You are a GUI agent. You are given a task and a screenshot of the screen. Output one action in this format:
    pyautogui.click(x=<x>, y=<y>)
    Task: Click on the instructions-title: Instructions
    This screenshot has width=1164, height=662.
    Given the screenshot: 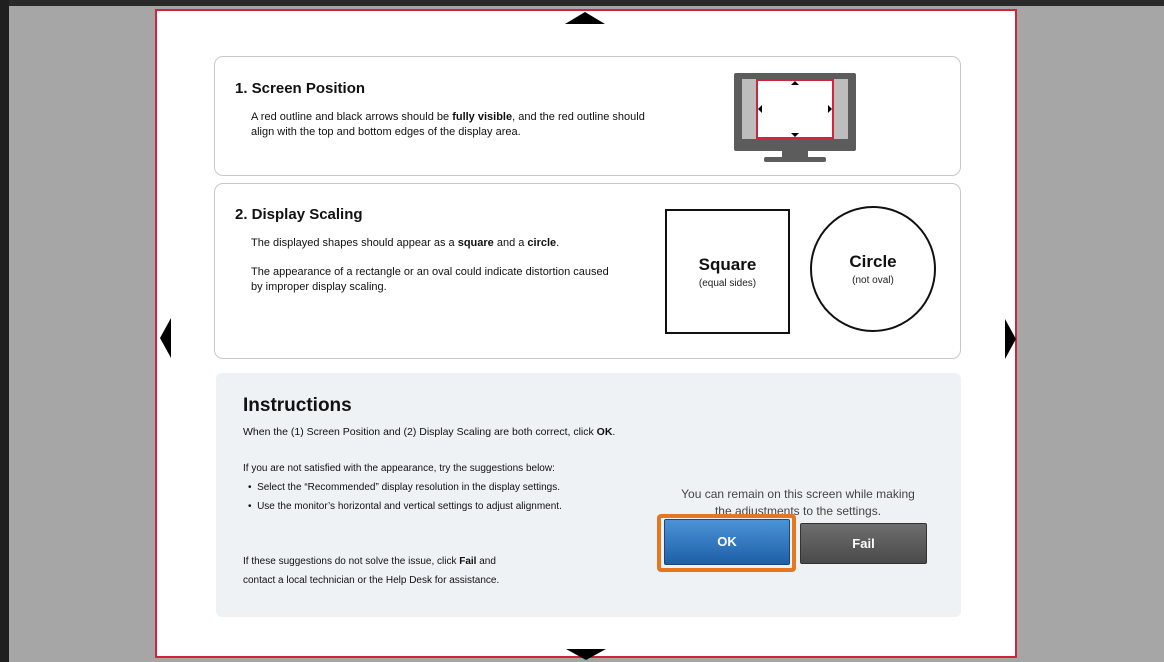 What is the action you would take?
    pyautogui.click(x=297, y=405)
    